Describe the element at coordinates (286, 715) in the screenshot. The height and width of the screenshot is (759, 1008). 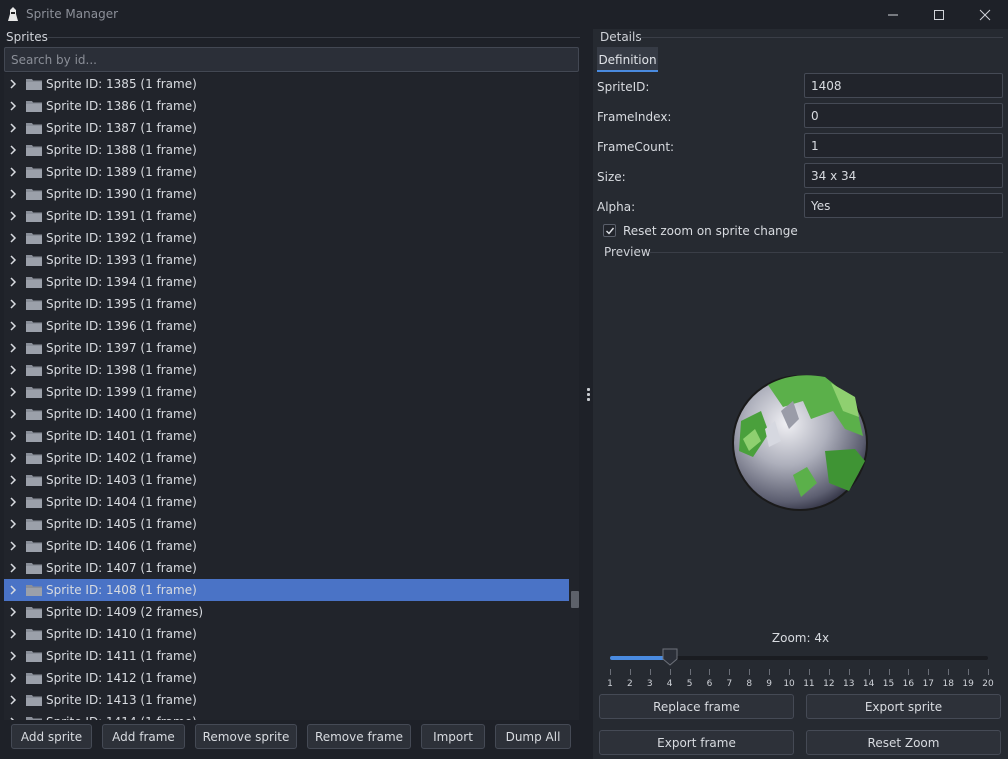
I see `tree-row: Sprite ID: 1414 (1 frame)` at that location.